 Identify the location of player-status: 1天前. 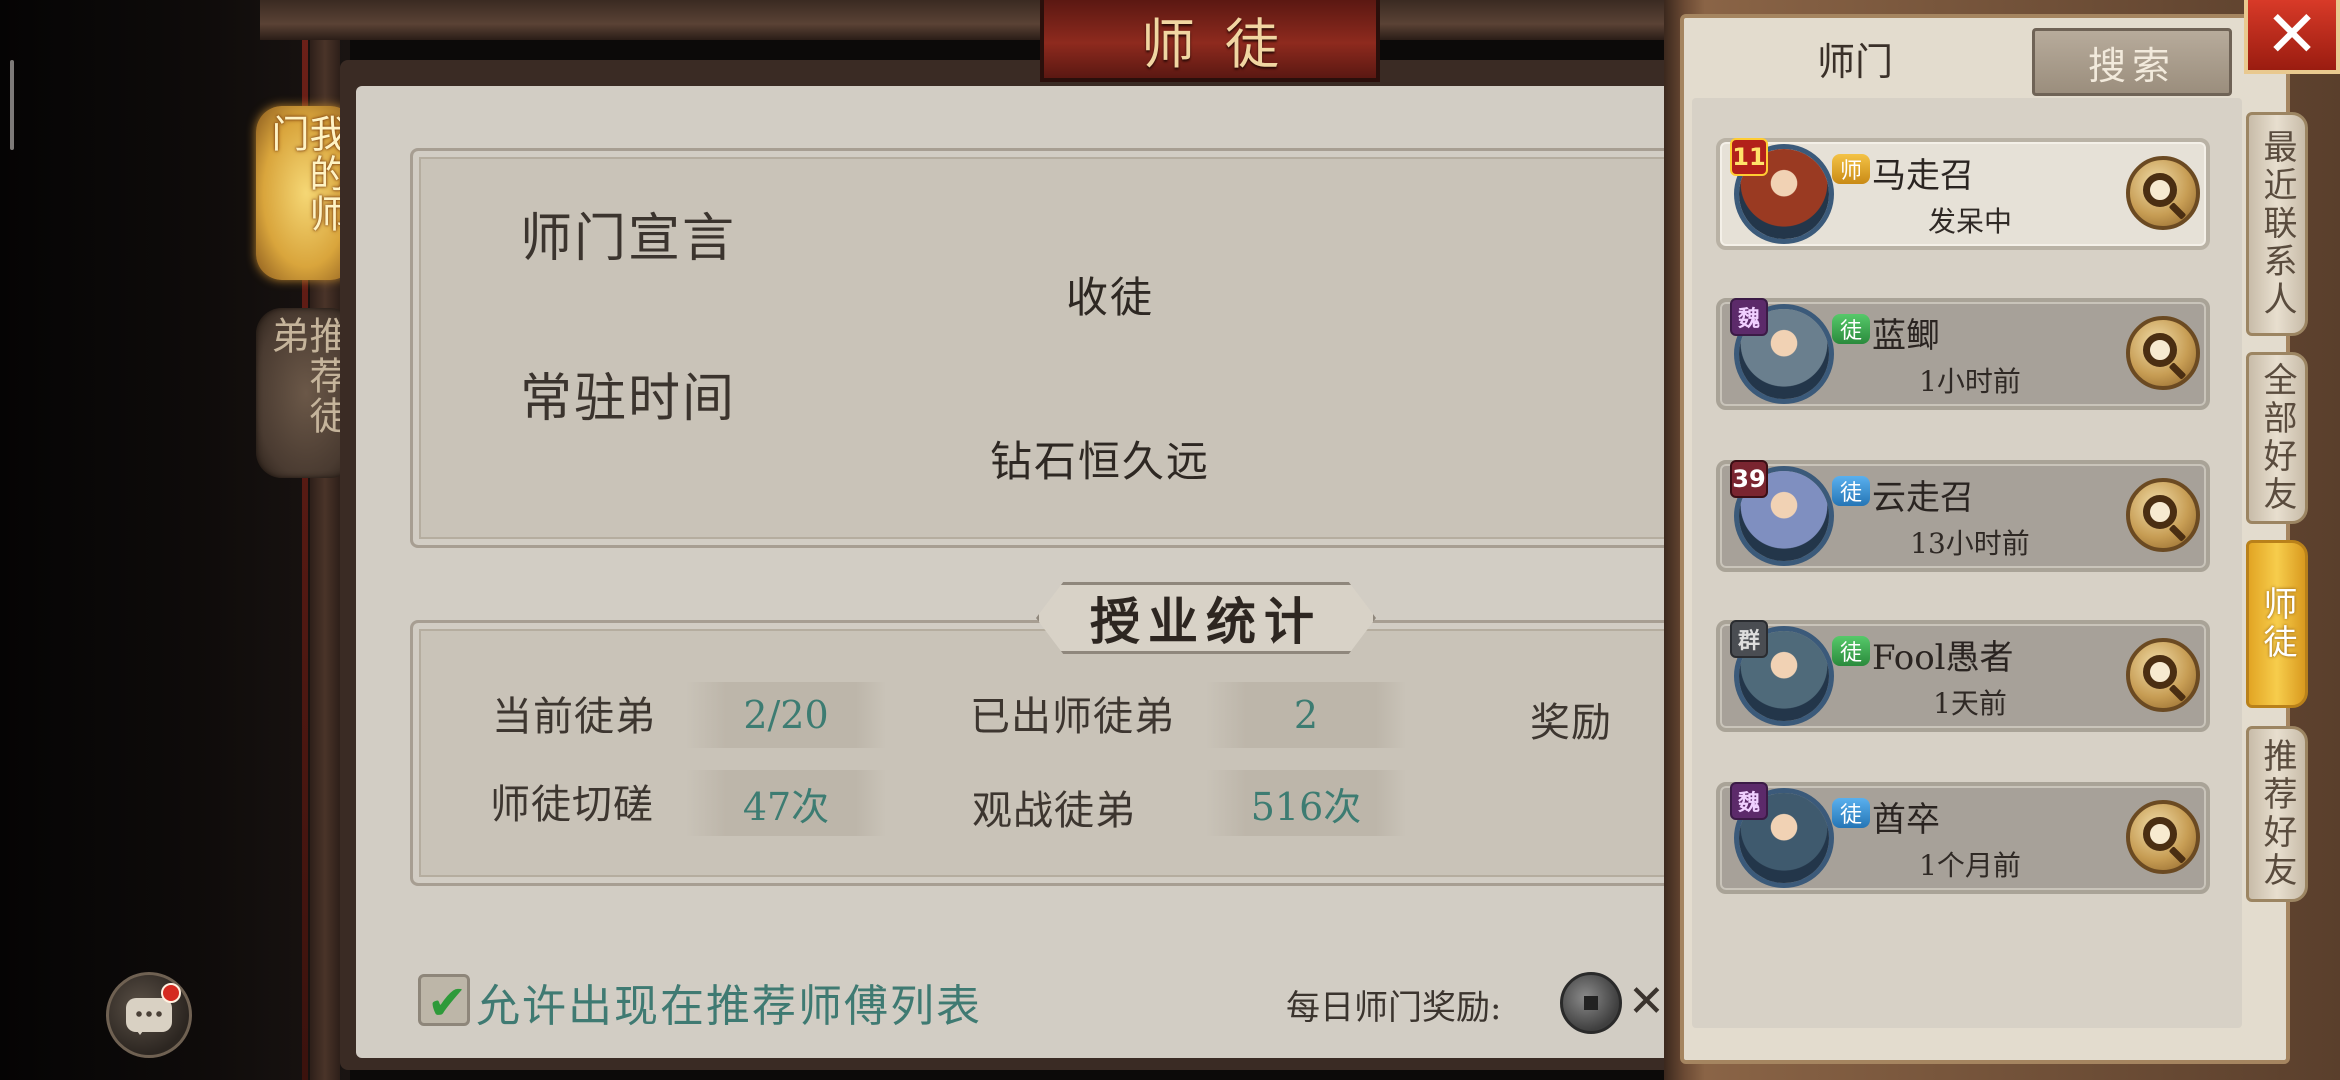
(1970, 703).